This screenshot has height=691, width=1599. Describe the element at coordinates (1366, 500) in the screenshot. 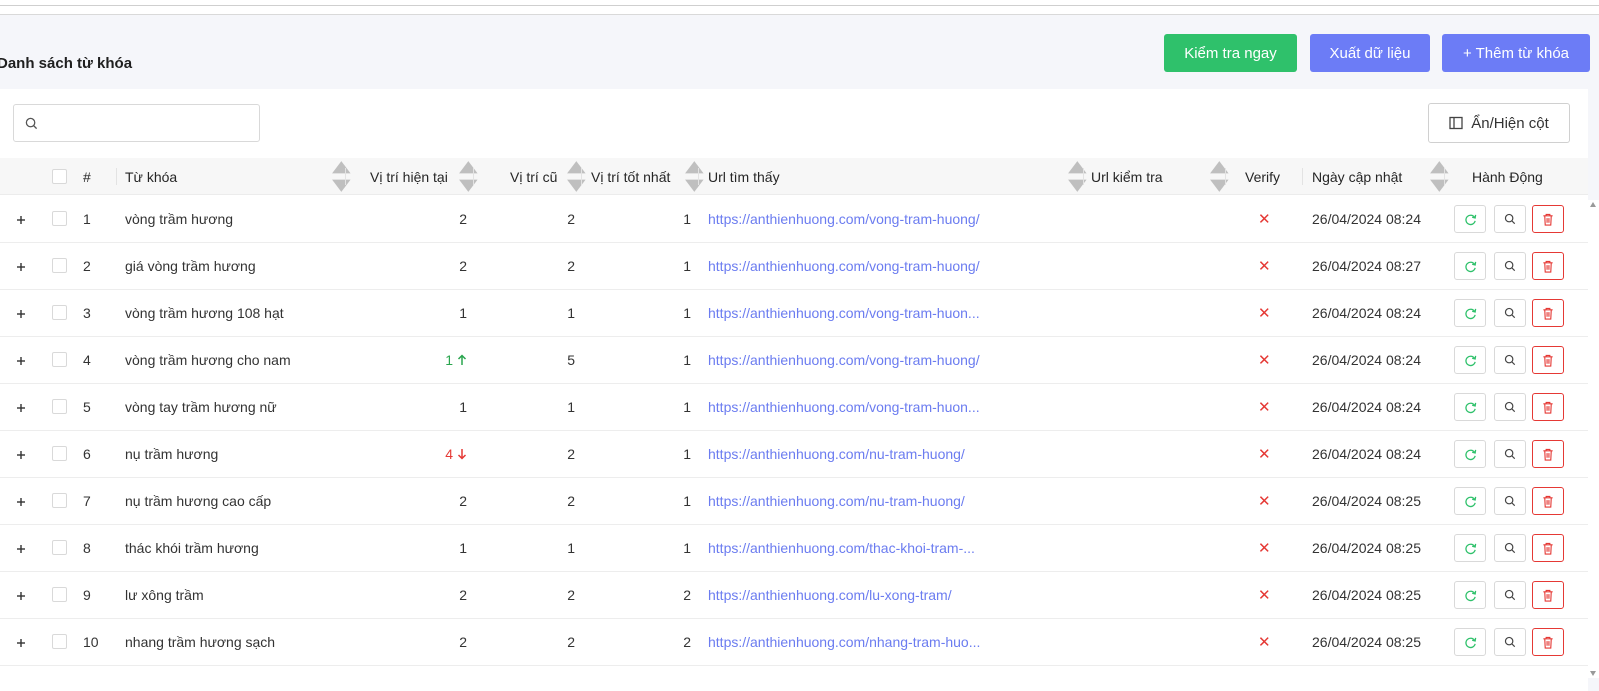

I see `row-updated-date: 26/04/2024 08:25` at that location.